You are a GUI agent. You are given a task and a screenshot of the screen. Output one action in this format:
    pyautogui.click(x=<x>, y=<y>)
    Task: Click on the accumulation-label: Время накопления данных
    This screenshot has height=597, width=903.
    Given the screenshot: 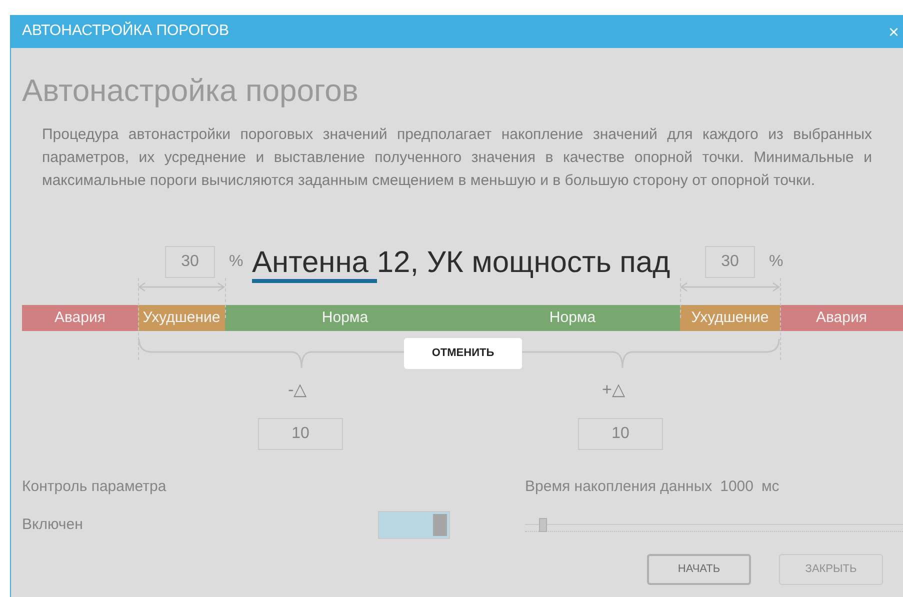 What is the action you would take?
    pyautogui.click(x=618, y=486)
    